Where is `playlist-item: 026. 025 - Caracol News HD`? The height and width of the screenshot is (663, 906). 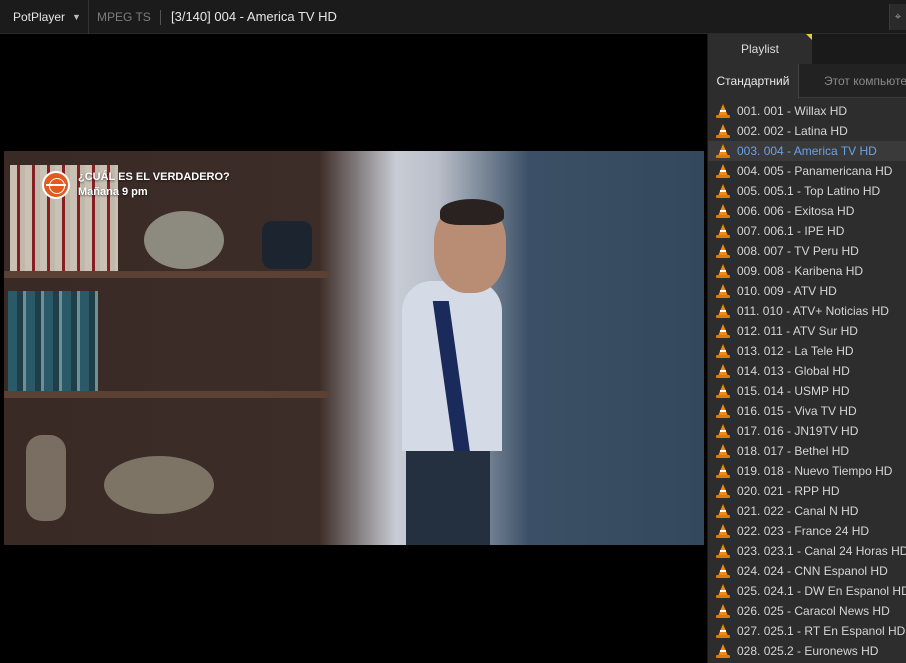 playlist-item: 026. 025 - Caracol News HD is located at coordinates (807, 611).